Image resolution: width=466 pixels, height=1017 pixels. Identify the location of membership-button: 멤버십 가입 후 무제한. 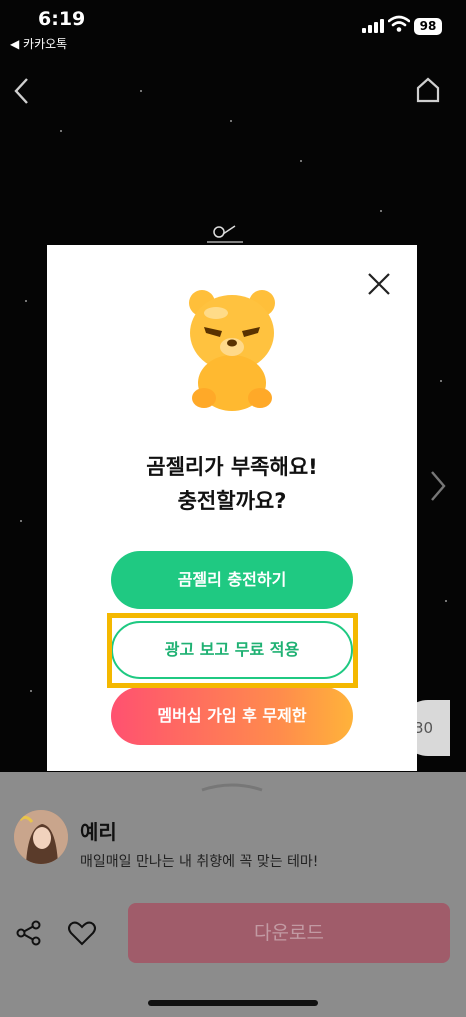
(232, 716).